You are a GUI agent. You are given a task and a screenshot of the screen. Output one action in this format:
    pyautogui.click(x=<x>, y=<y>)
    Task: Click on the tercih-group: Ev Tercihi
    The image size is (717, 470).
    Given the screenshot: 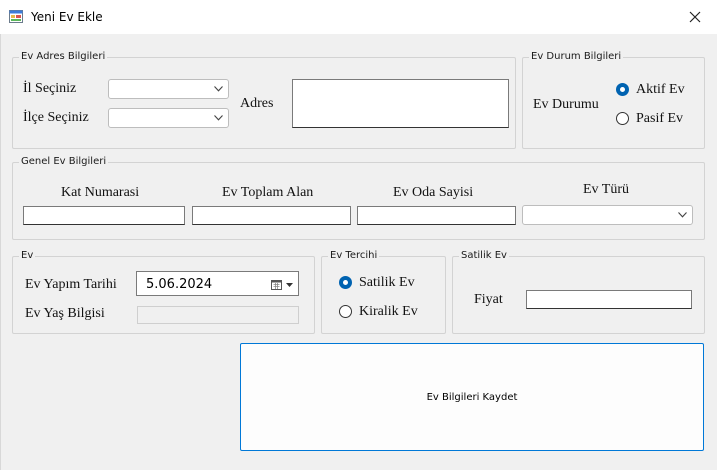 What is the action you would take?
    pyautogui.click(x=383, y=292)
    